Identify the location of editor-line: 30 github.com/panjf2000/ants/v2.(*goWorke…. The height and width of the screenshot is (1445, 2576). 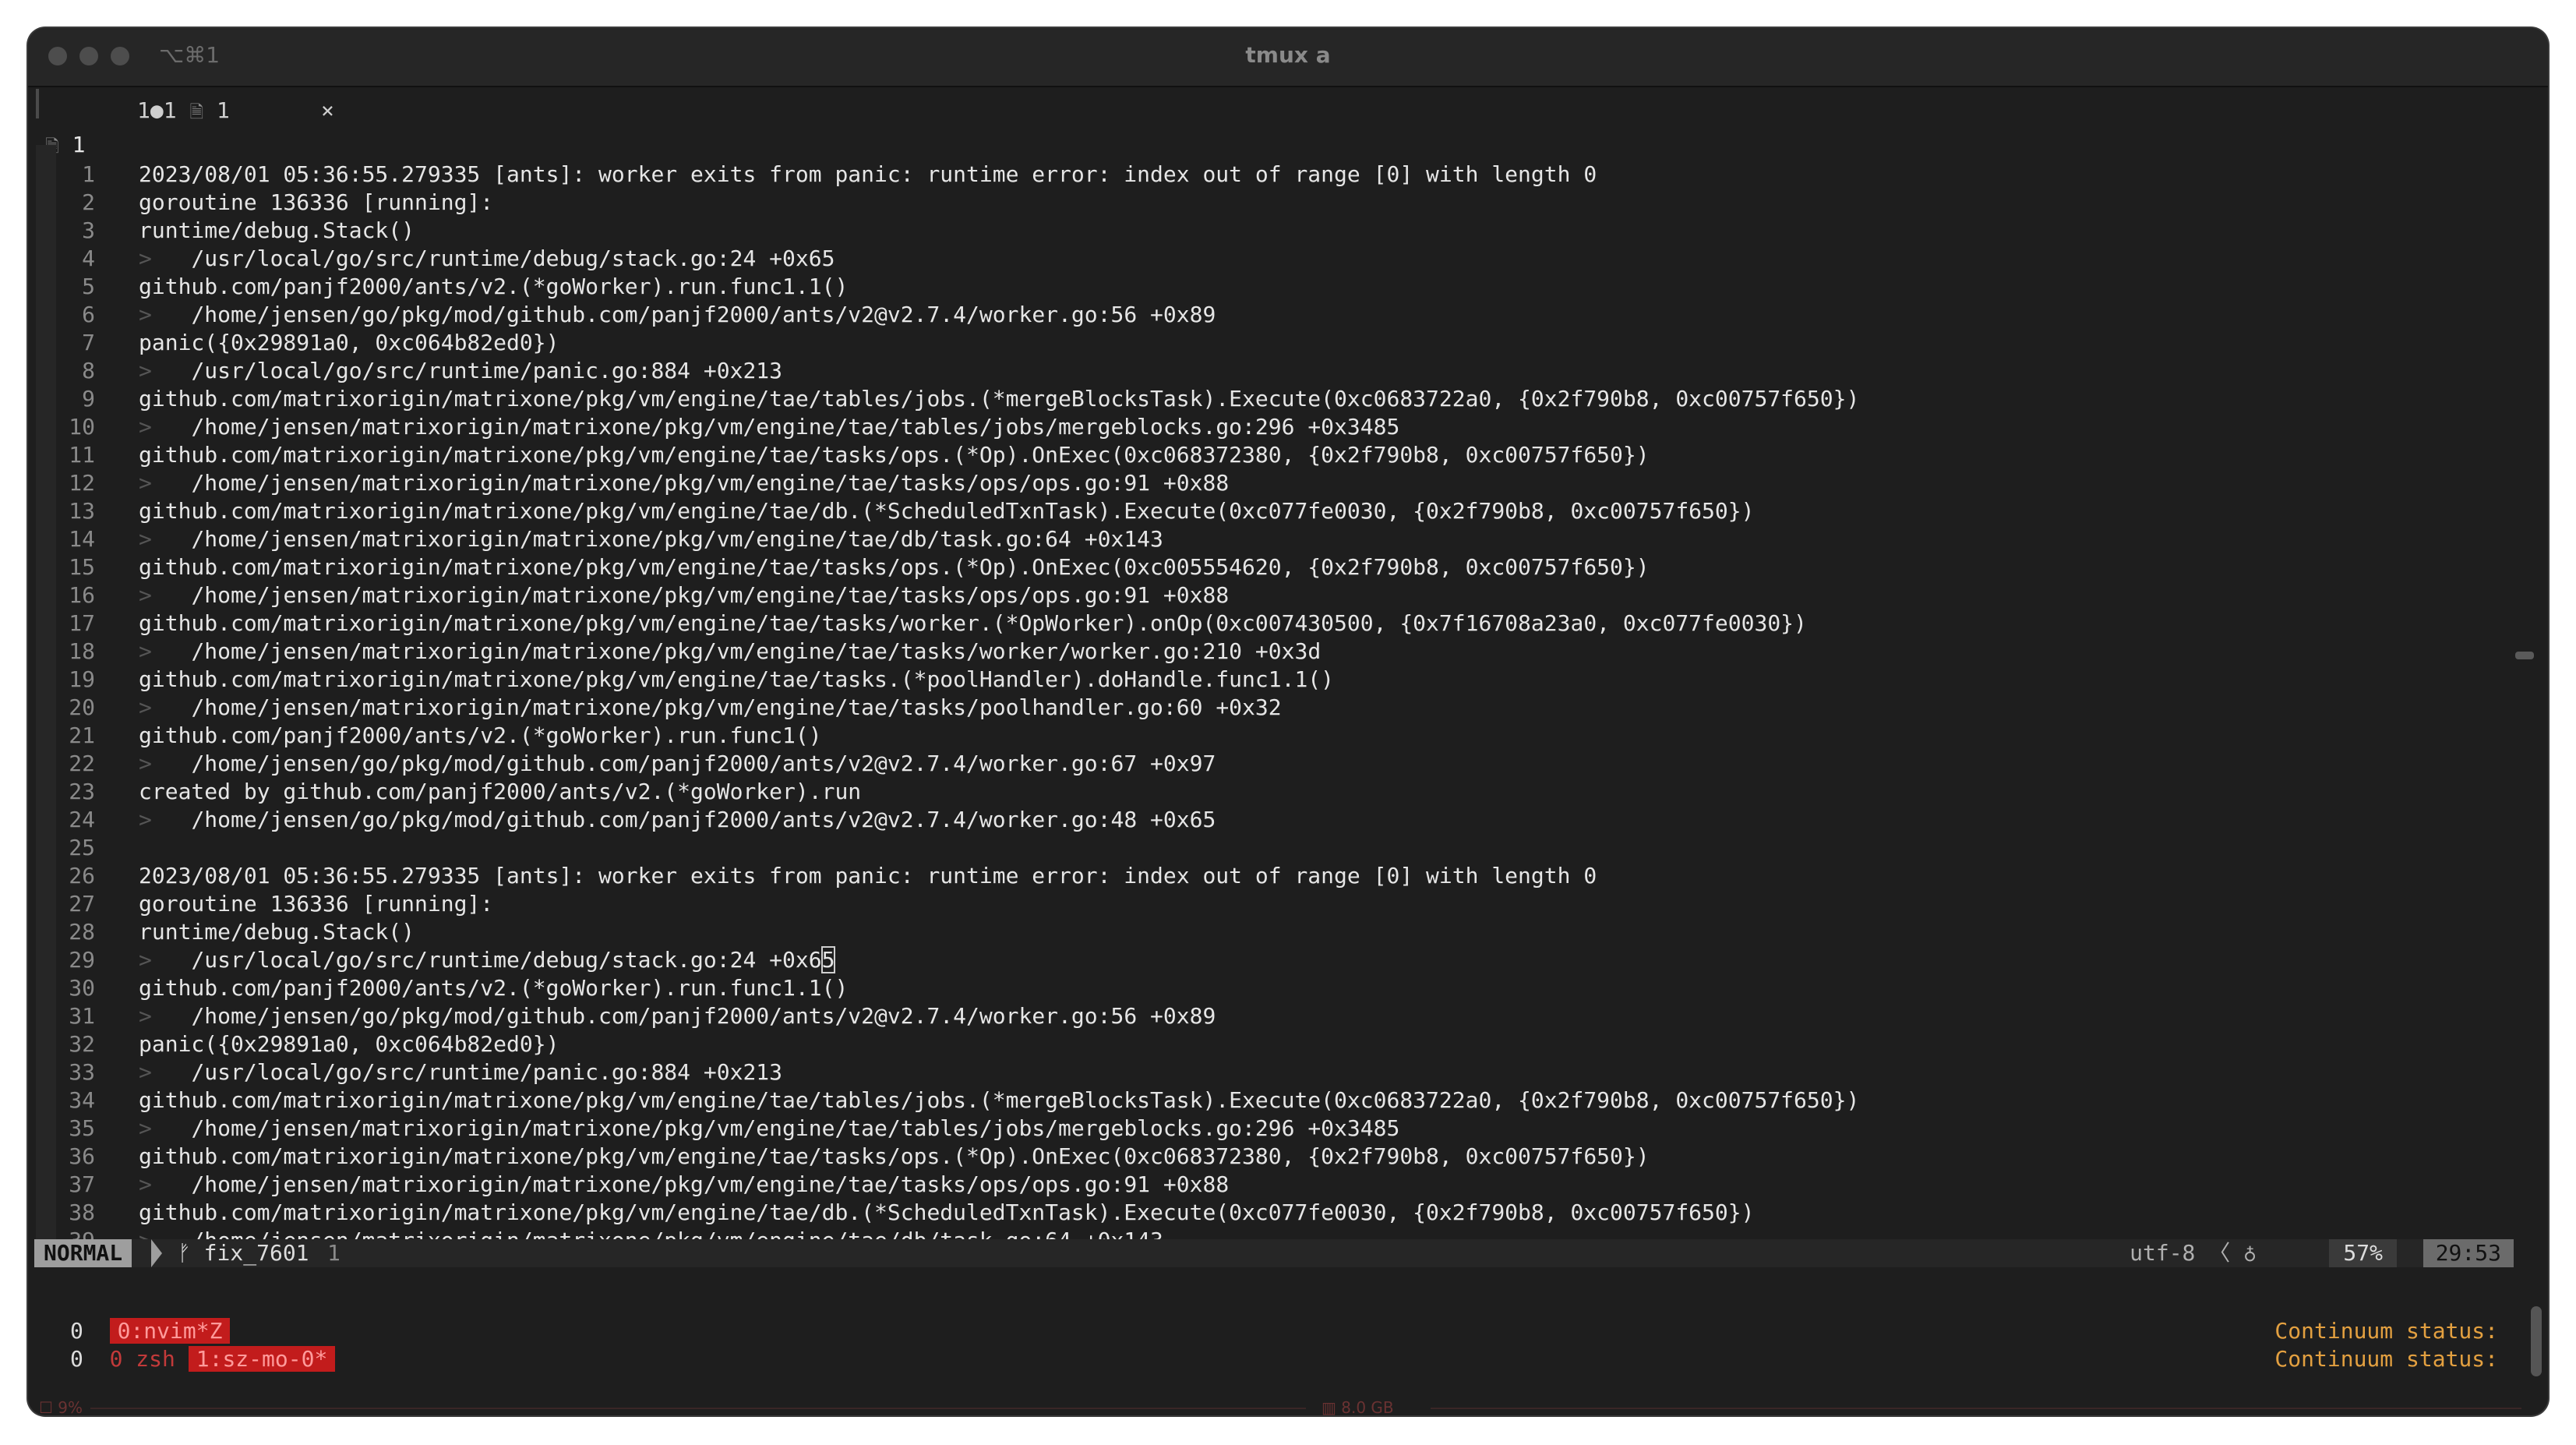
(1287, 988).